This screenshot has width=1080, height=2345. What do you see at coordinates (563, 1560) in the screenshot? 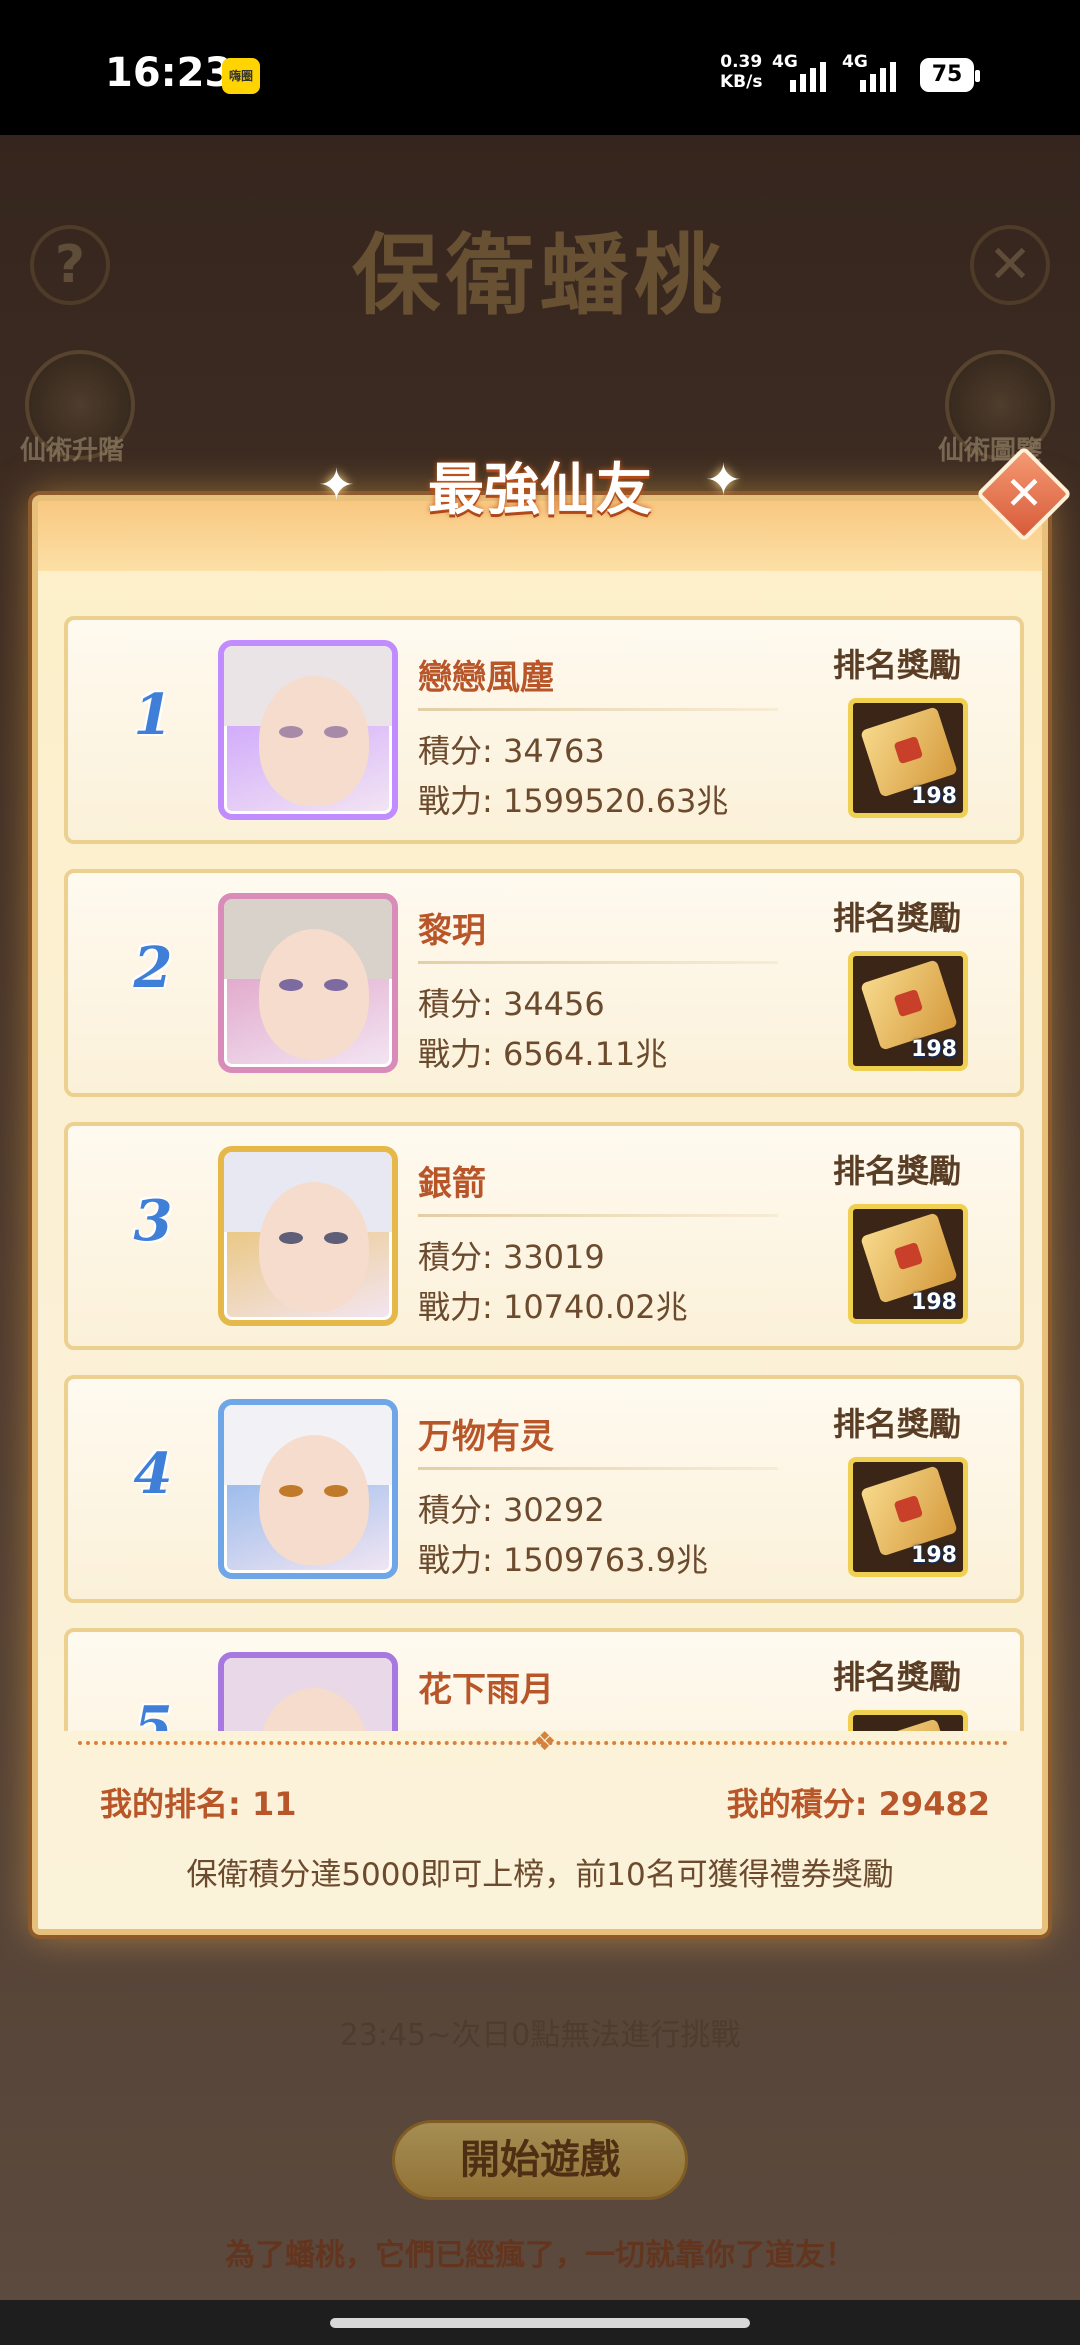
I see `player-power: 戰力: 1509763.9兆` at bounding box center [563, 1560].